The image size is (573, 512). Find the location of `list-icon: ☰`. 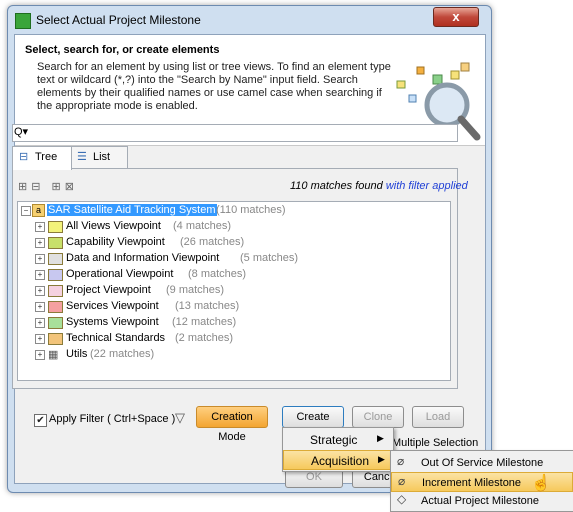

list-icon: ☰ is located at coordinates (82, 157).